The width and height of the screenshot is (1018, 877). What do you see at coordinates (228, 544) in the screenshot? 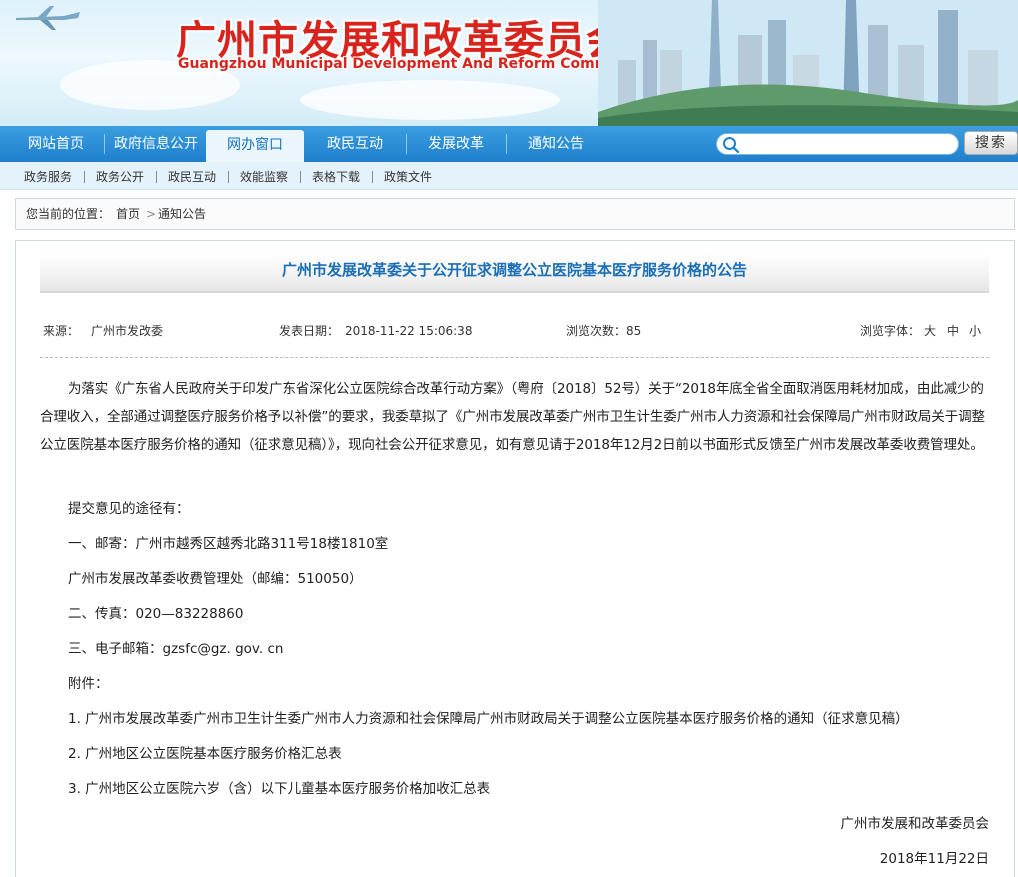
I see `way-mail: 一、邮寄：广州市越秀区越秀北路311号18楼1810室` at bounding box center [228, 544].